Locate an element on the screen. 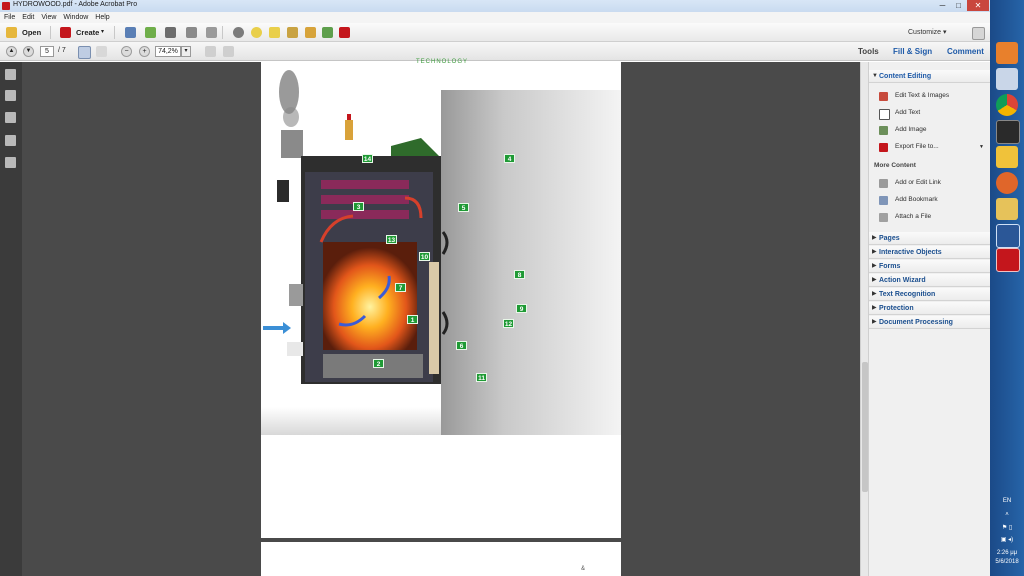  section-title: Text Recognition is located at coordinates (907, 294).